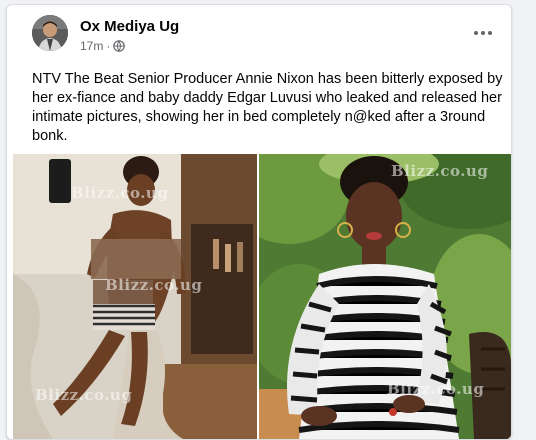 This screenshot has height=440, width=536. I want to click on globe-icon, so click(119, 46).